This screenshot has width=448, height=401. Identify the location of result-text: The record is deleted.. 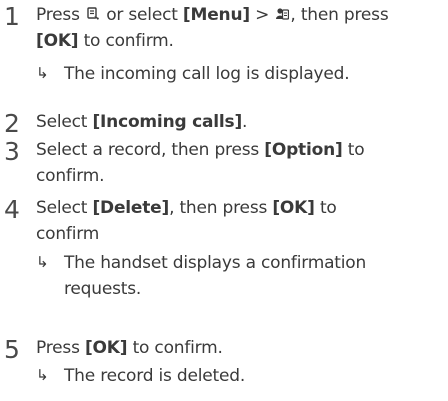
(155, 376).